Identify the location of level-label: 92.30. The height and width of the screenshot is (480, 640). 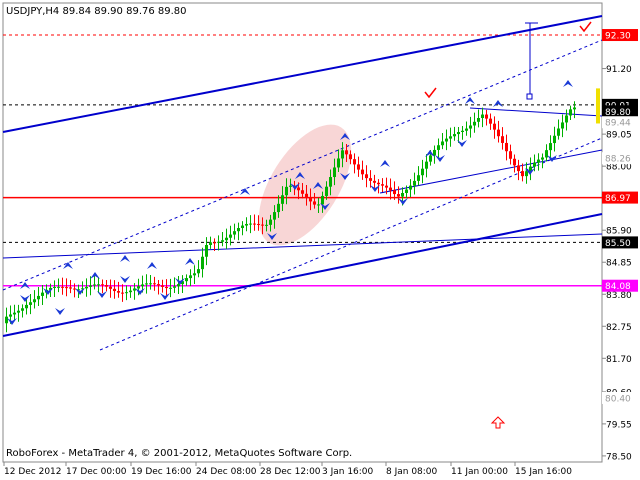
(618, 37).